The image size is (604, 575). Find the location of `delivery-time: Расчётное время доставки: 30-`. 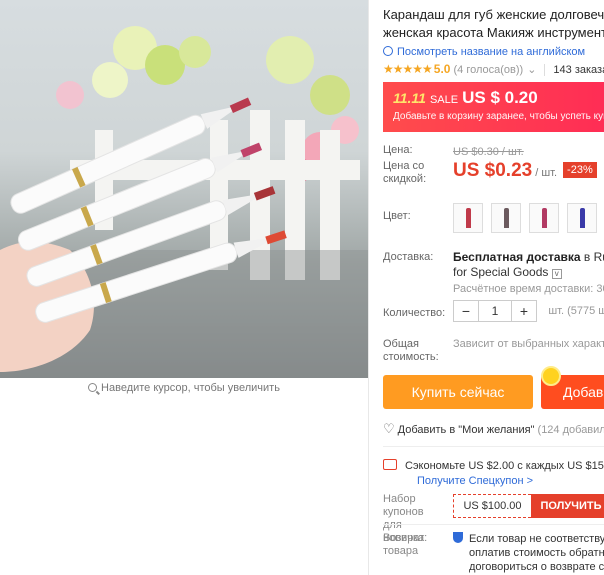

delivery-time: Расчётное время доставки: 30- is located at coordinates (528, 289).